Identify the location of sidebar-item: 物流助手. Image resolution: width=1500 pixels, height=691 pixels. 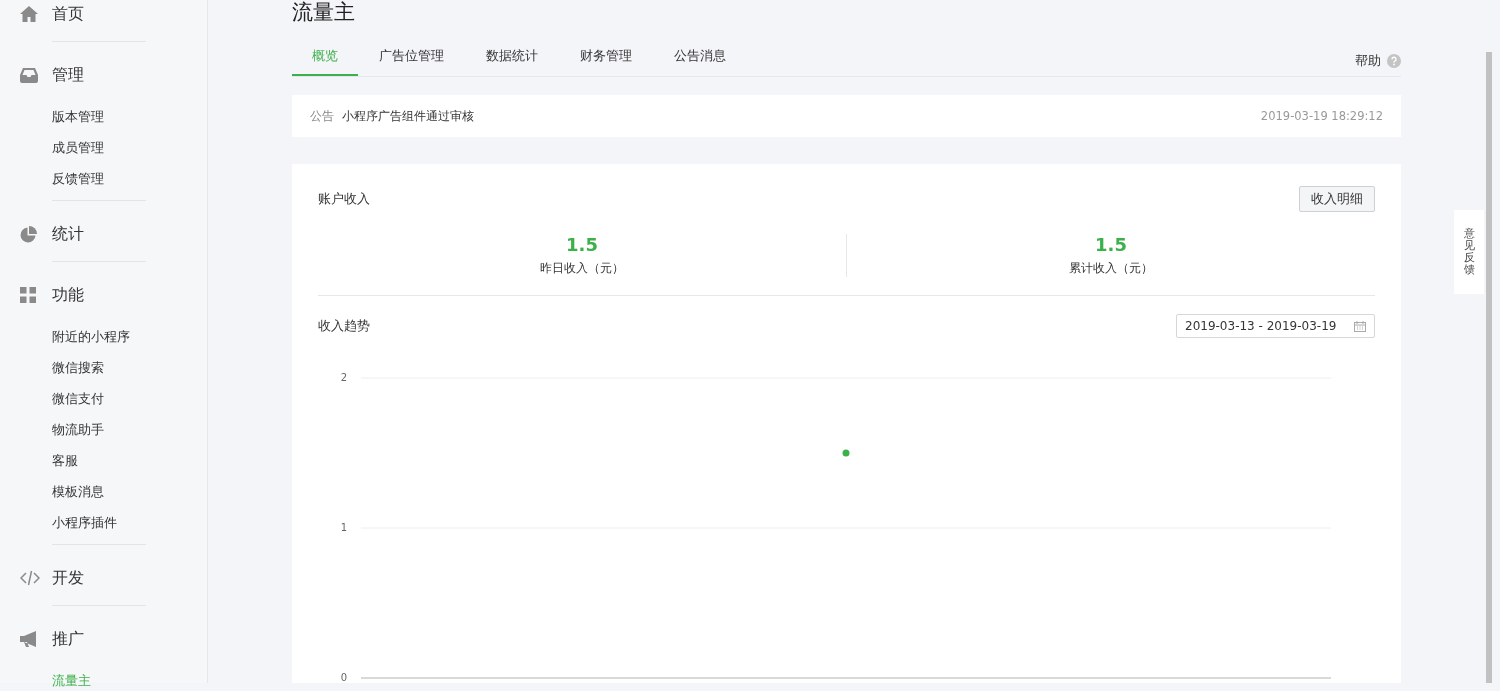
(78, 429).